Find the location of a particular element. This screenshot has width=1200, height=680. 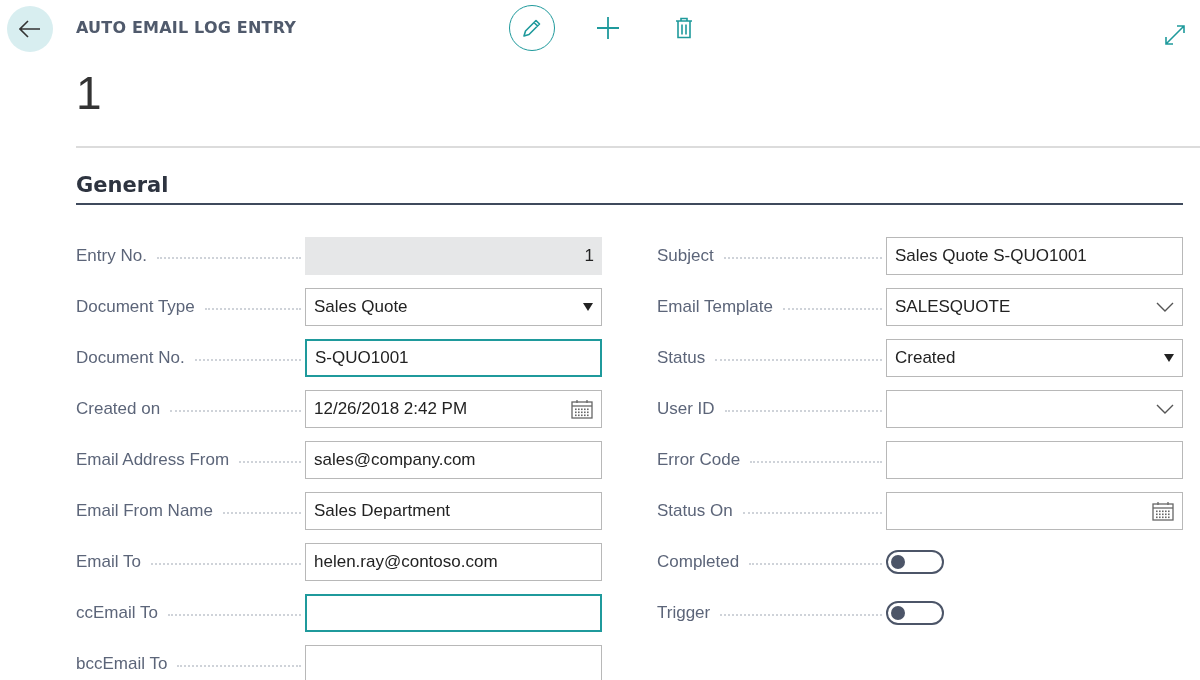

date-field: 12/26/2018 2:42 PM is located at coordinates (453, 408).